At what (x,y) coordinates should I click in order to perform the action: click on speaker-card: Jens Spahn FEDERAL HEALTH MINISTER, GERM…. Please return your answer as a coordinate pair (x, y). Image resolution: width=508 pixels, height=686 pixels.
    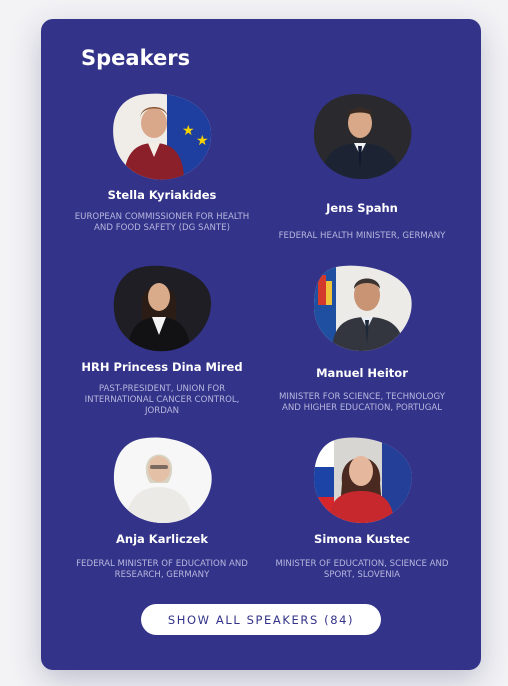
    Looking at the image, I should click on (362, 167).